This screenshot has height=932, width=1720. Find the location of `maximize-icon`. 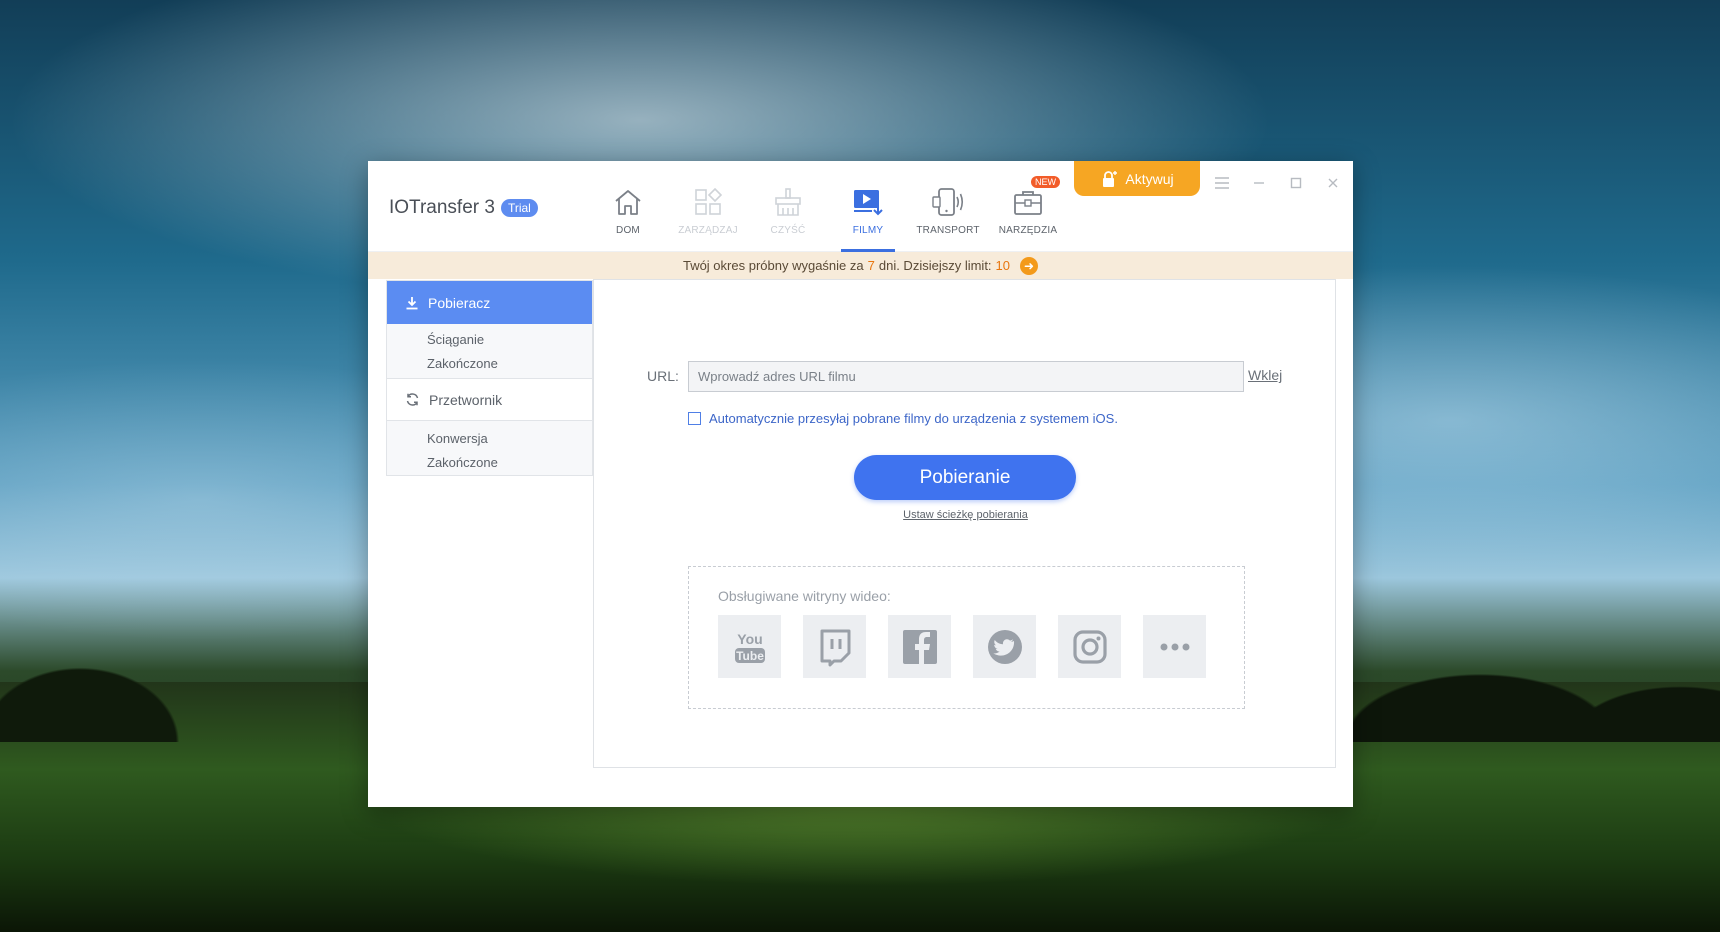

maximize-icon is located at coordinates (1296, 183).